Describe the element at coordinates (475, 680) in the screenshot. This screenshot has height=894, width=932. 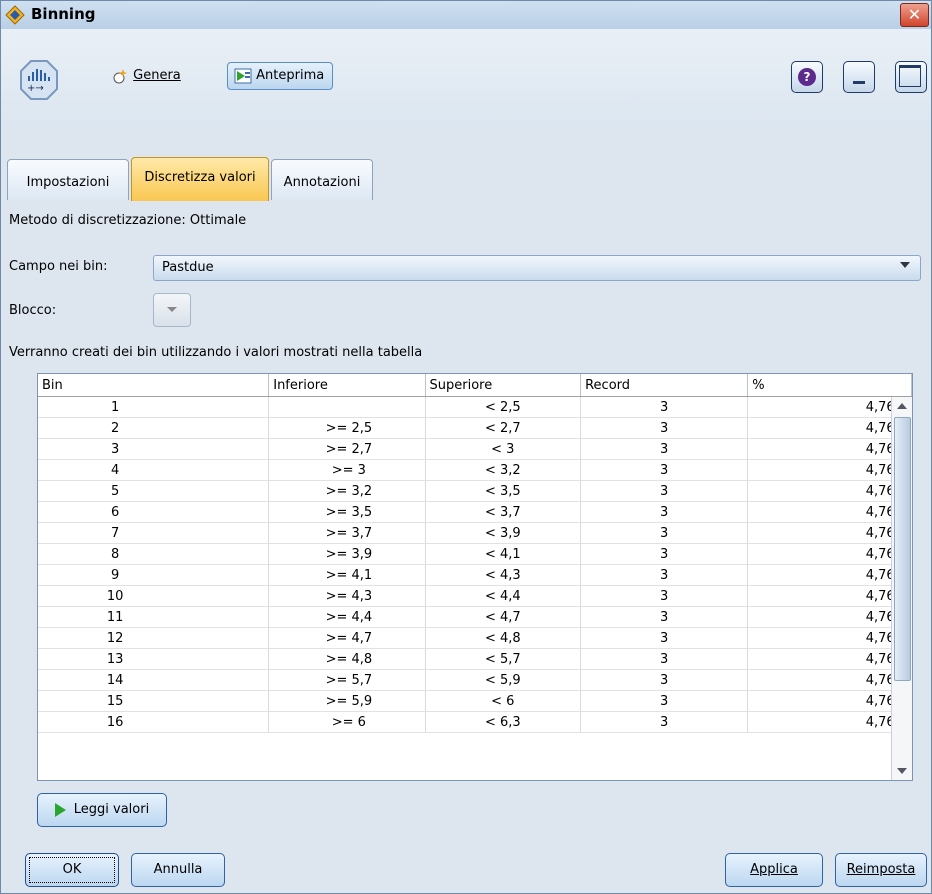
I see `table-row: 14 >= 5,7 < 5,9 3 4,76%` at that location.